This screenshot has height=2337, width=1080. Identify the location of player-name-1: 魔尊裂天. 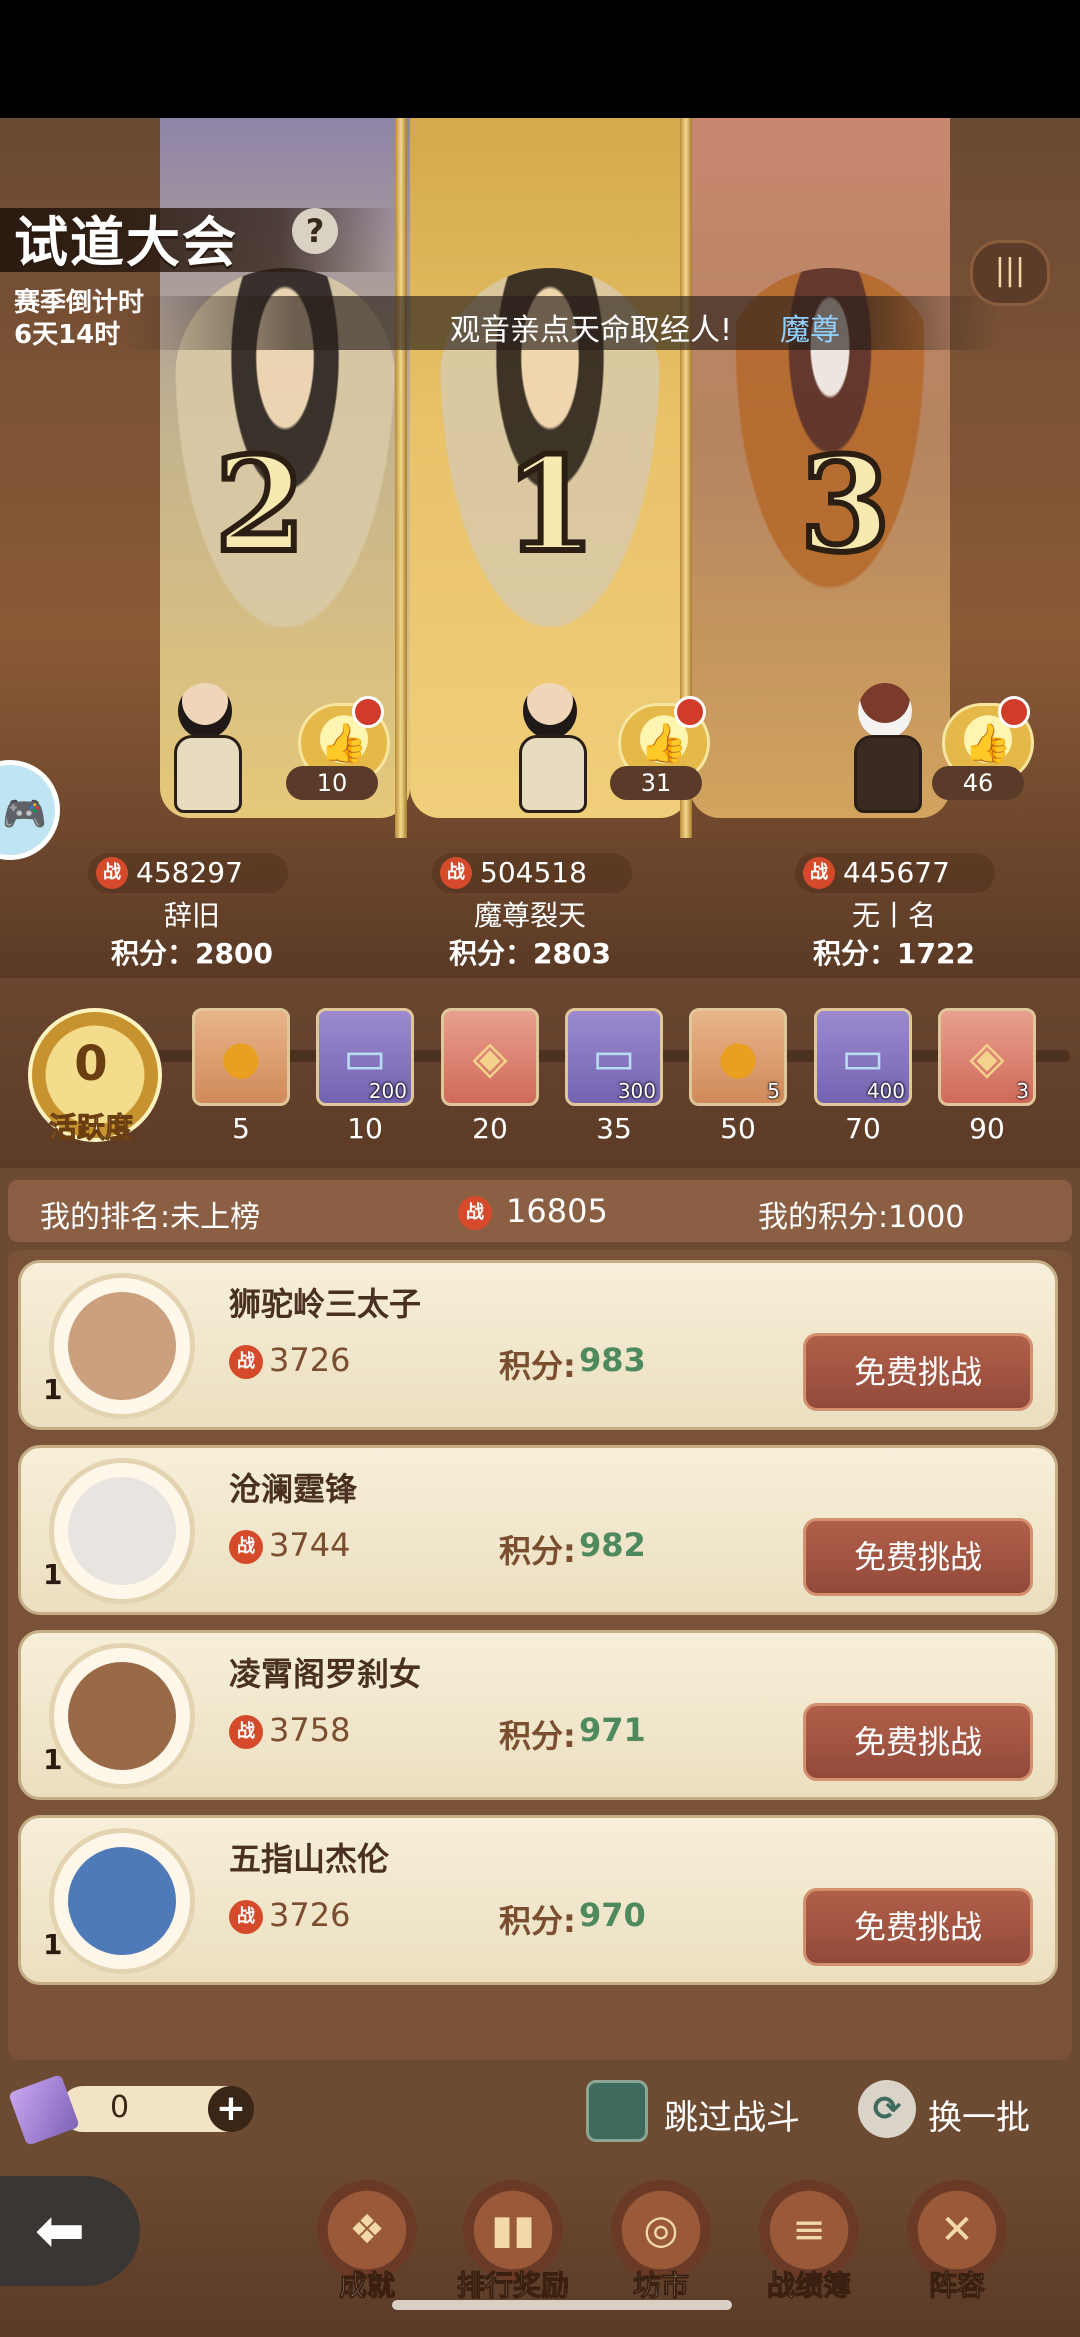
(529, 915).